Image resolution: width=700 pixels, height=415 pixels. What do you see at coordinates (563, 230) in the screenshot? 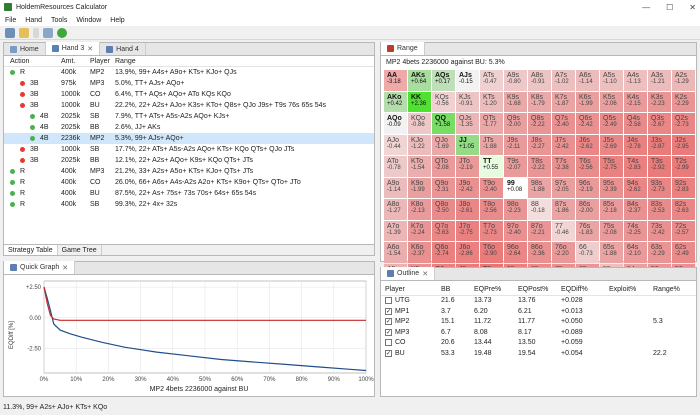
I see `range-cell-77: 77 -0.46` at bounding box center [563, 230].